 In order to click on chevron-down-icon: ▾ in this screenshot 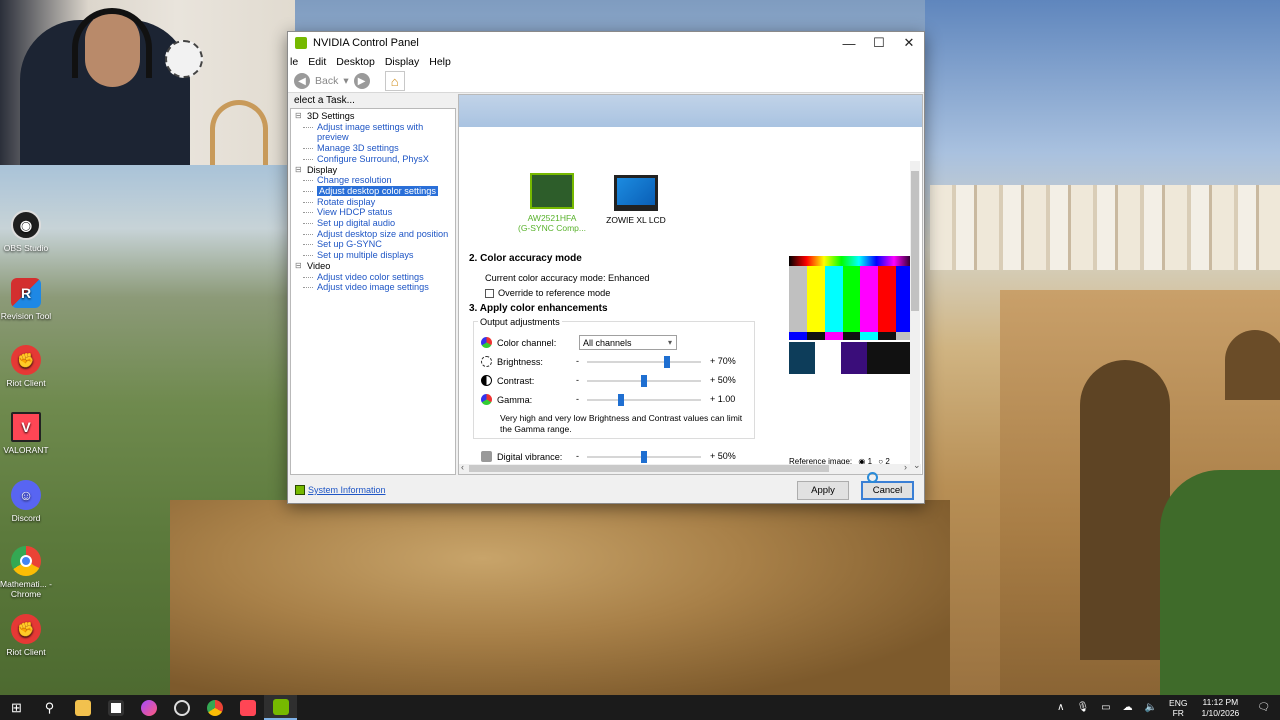, I will do `click(669, 342)`.